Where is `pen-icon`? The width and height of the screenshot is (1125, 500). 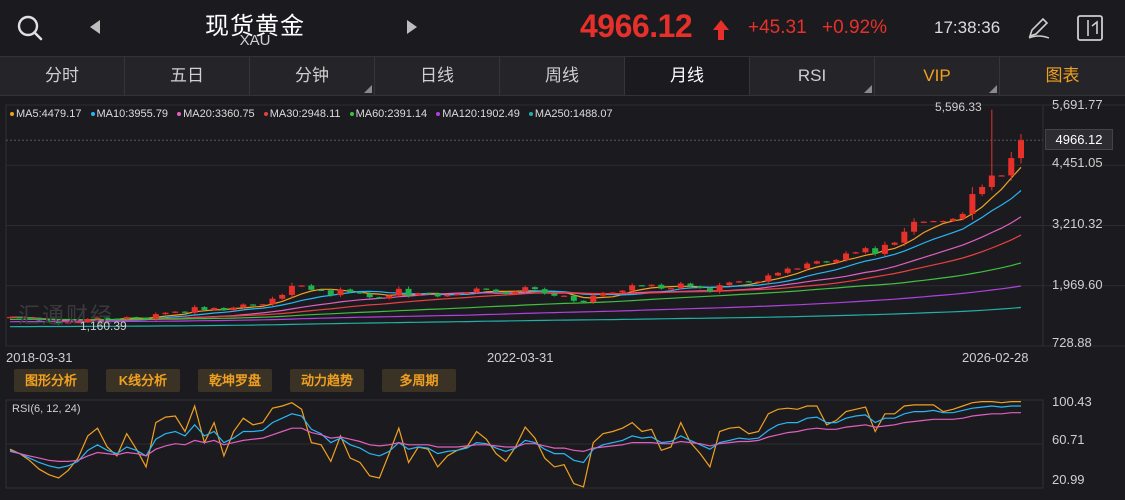 pen-icon is located at coordinates (1039, 28).